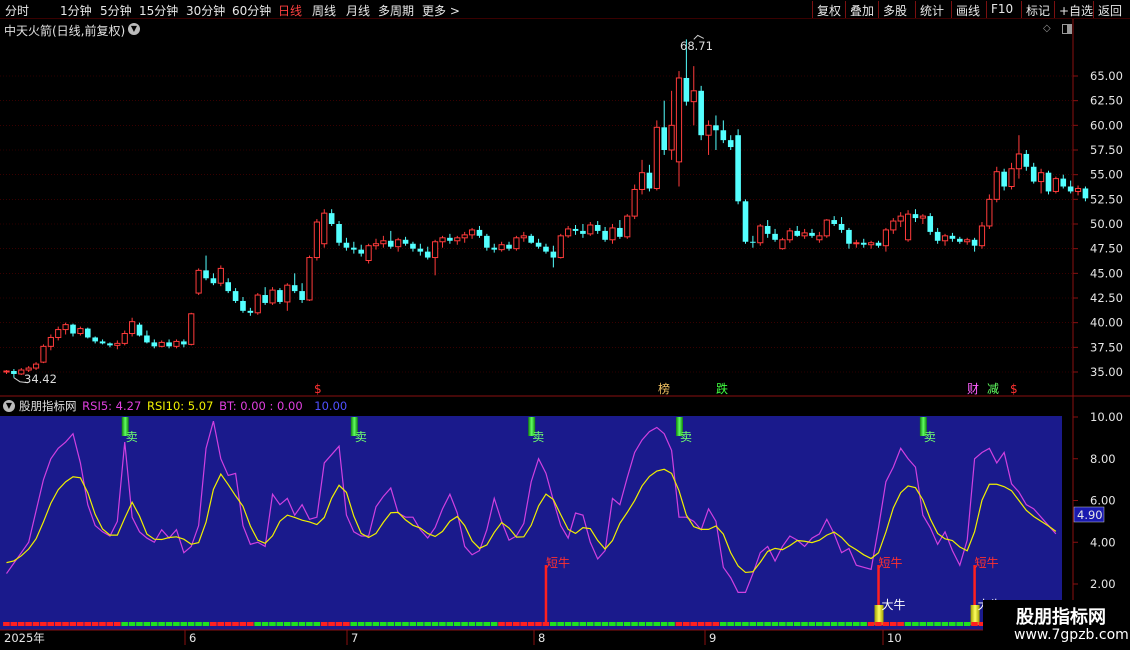 The width and height of the screenshot is (1130, 650). What do you see at coordinates (1106, 199) in the screenshot?
I see `price-tick-label: 52.50` at bounding box center [1106, 199].